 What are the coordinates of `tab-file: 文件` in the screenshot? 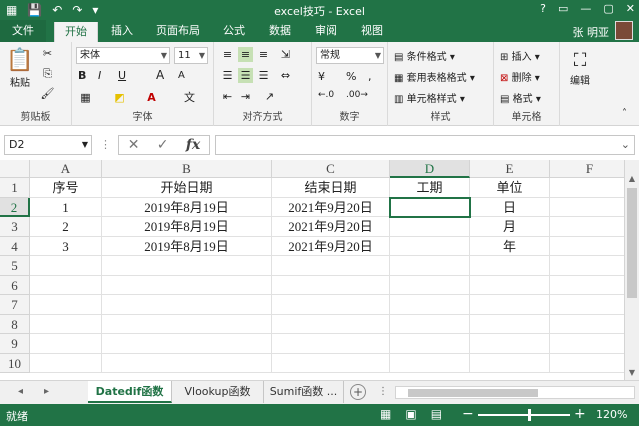 It's located at (23, 31).